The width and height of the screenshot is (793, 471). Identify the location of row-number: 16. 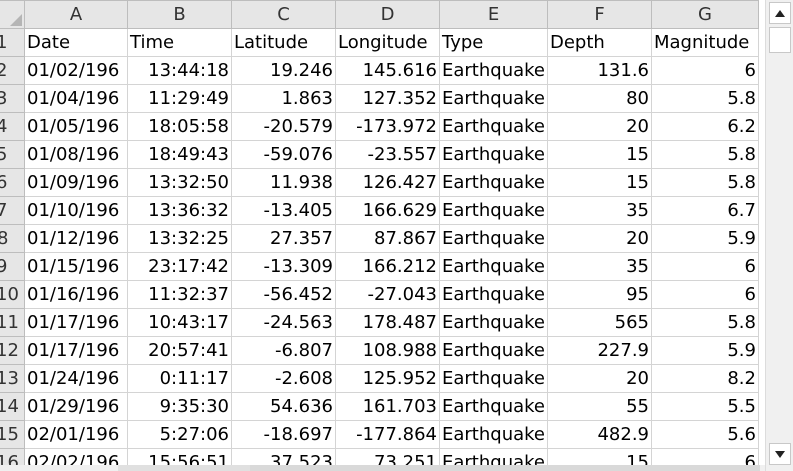
(12, 456).